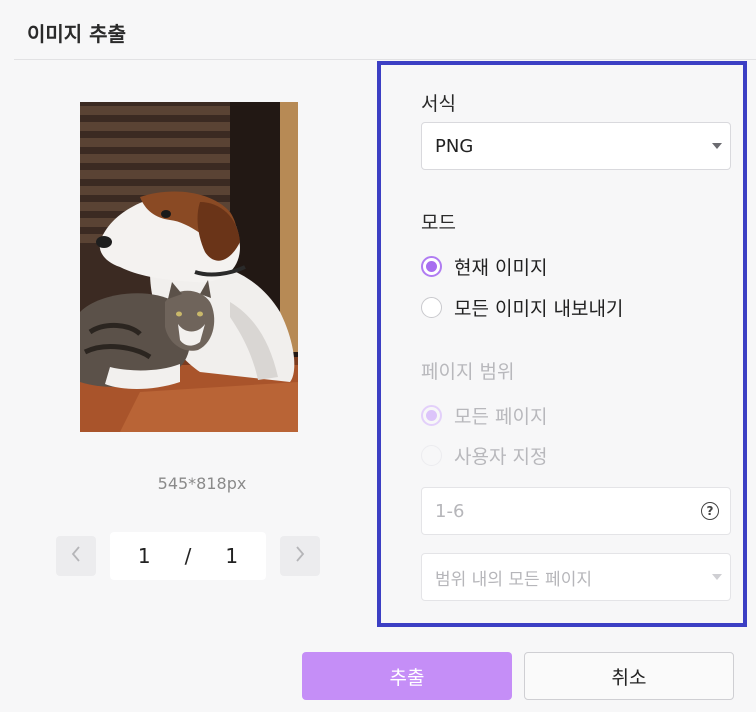 Image resolution: width=756 pixels, height=712 pixels. I want to click on chevron-right-icon, so click(300, 556).